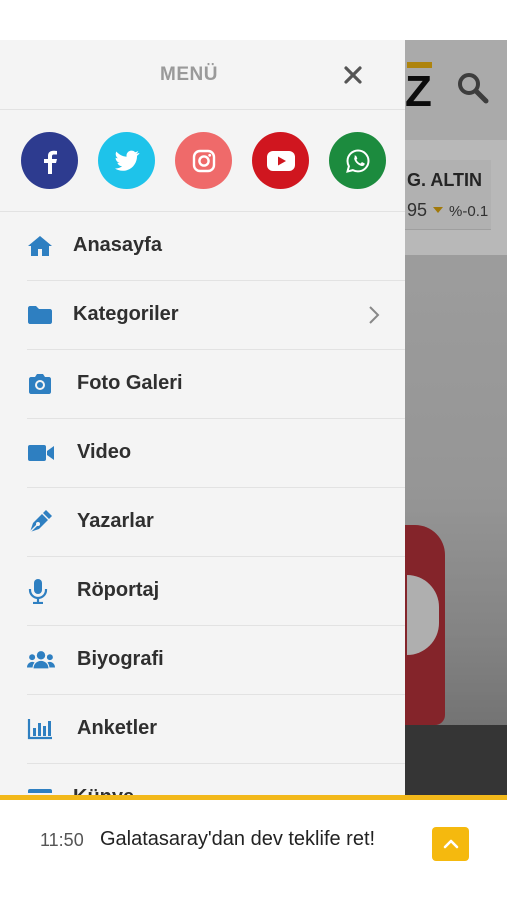 The height and width of the screenshot is (900, 507). Describe the element at coordinates (62, 840) in the screenshot. I see `news-time: 11:50` at that location.